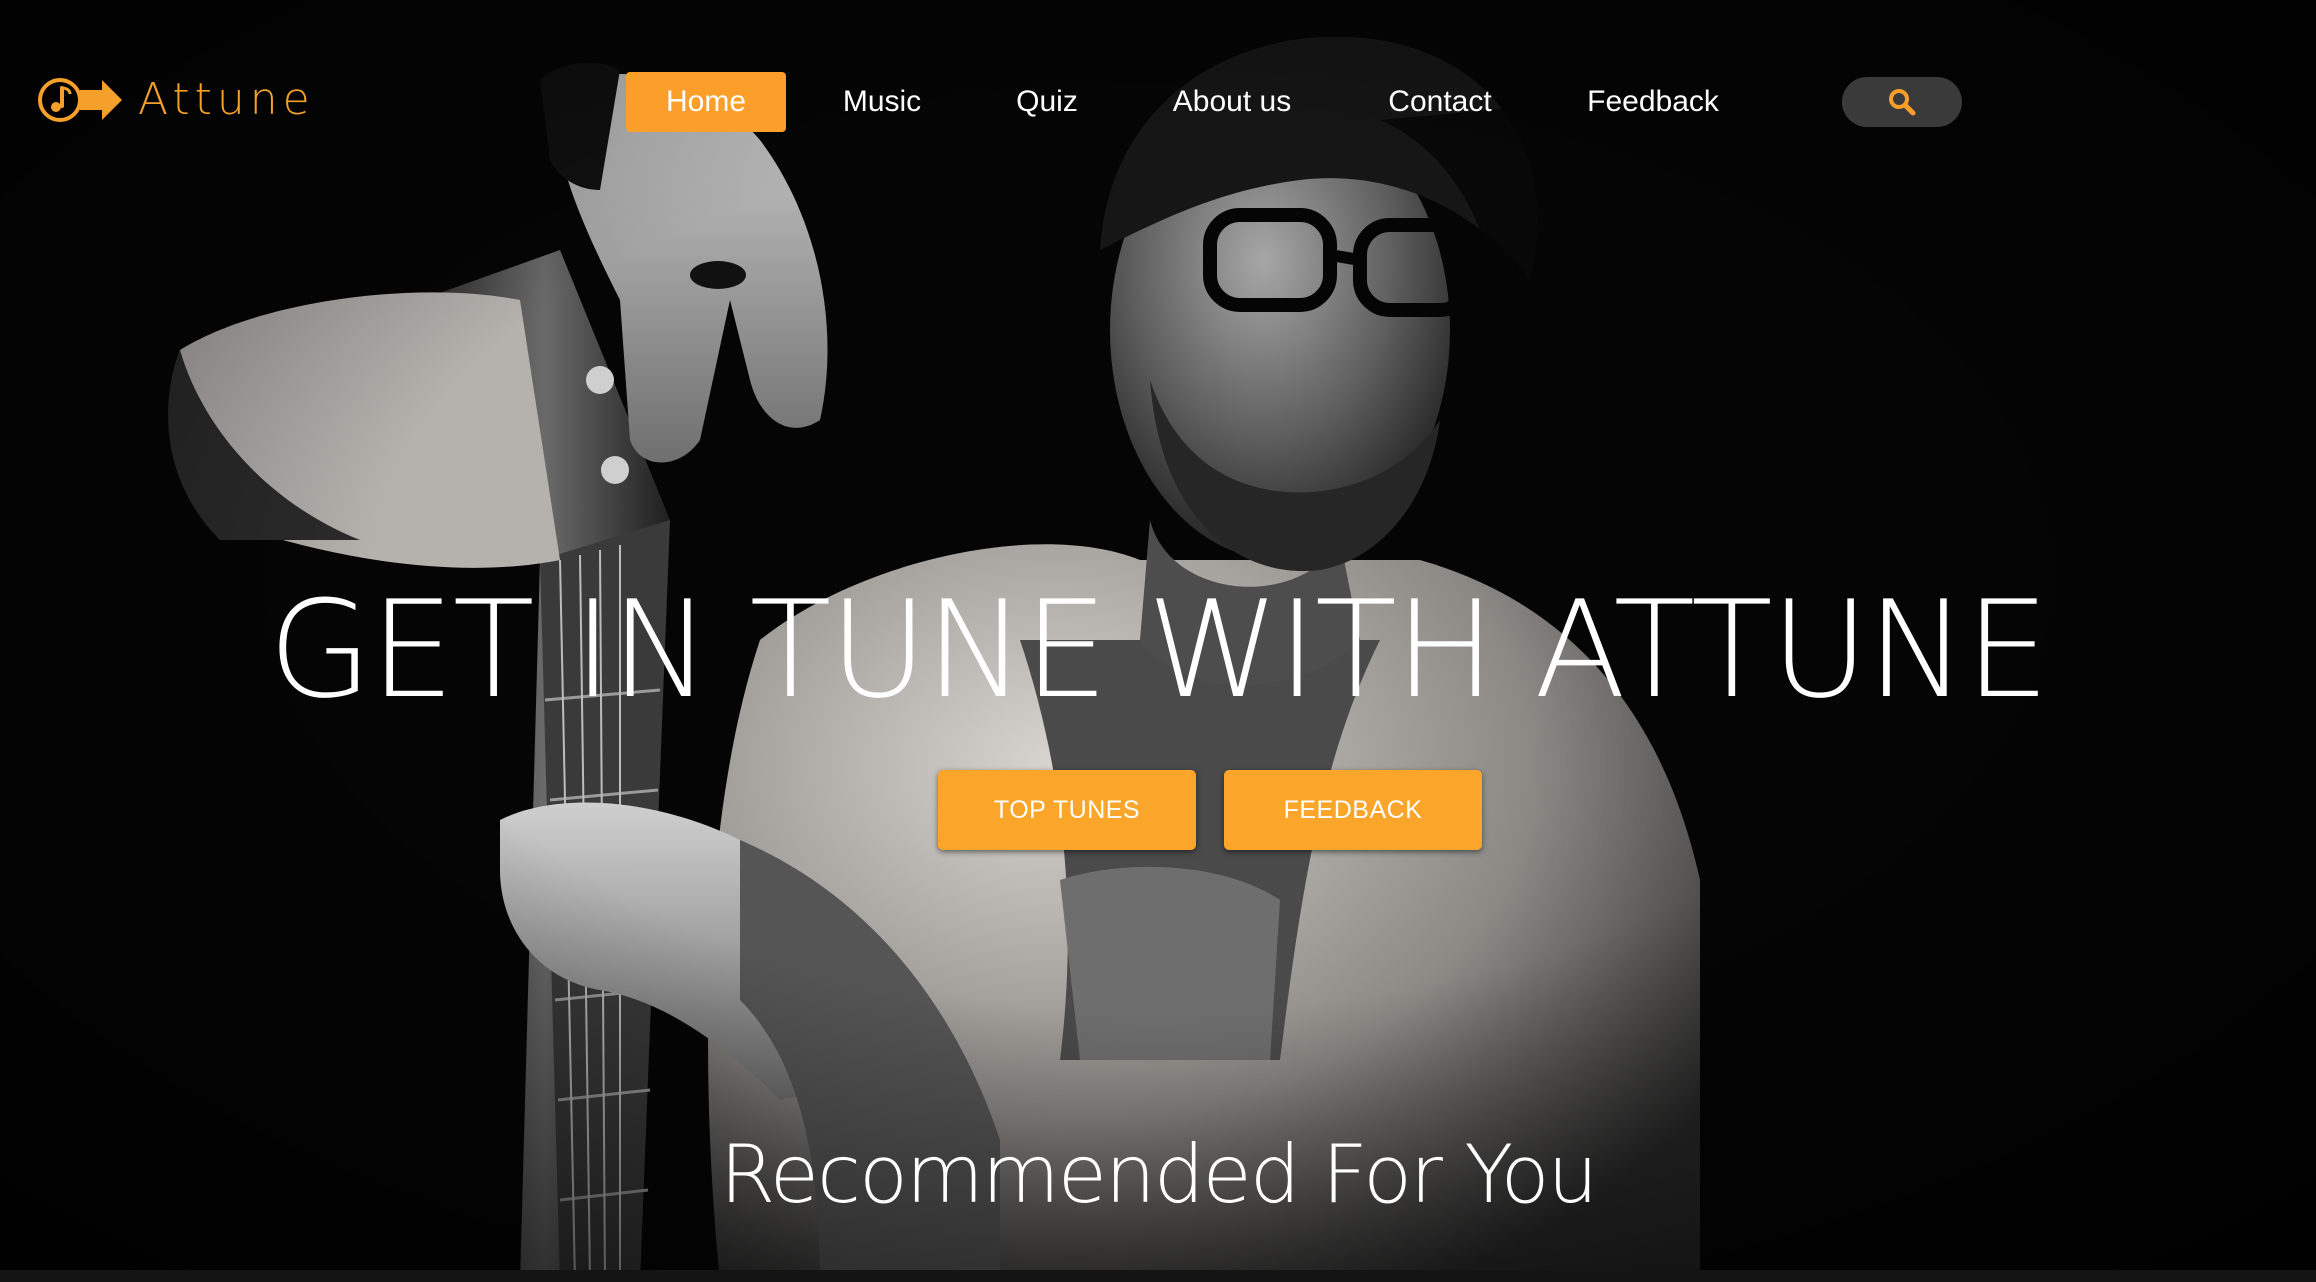 This screenshot has height=1282, width=2316. What do you see at coordinates (1353, 810) in the screenshot?
I see `feedback-button: FEEDBACK` at bounding box center [1353, 810].